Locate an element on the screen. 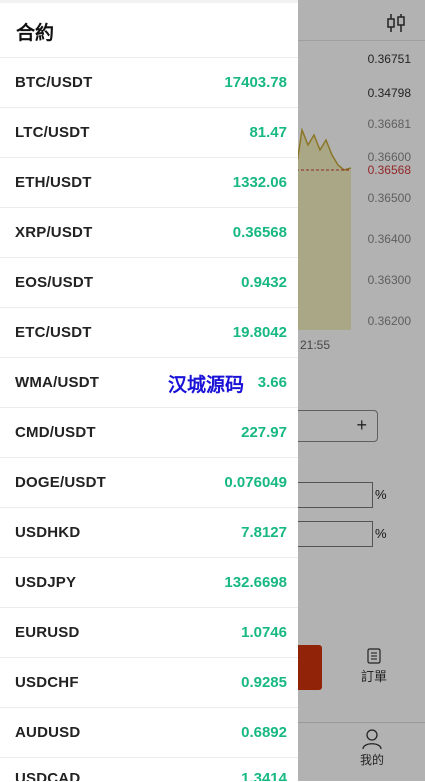 Image resolution: width=425 pixels, height=782 pixels. market-row-usdjpy: USDJPY 132.6698 is located at coordinates (149, 582).